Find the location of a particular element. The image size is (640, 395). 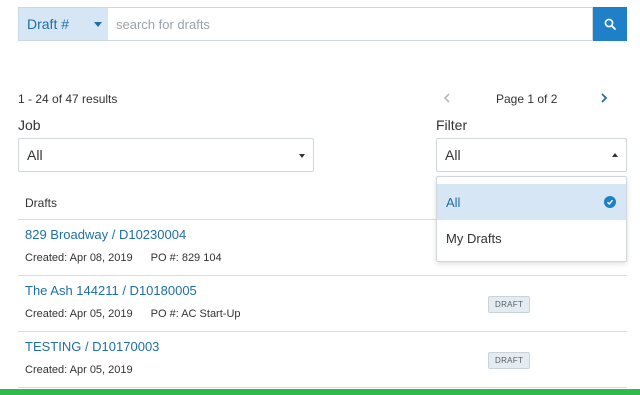

chevron-left-icon is located at coordinates (446, 98).